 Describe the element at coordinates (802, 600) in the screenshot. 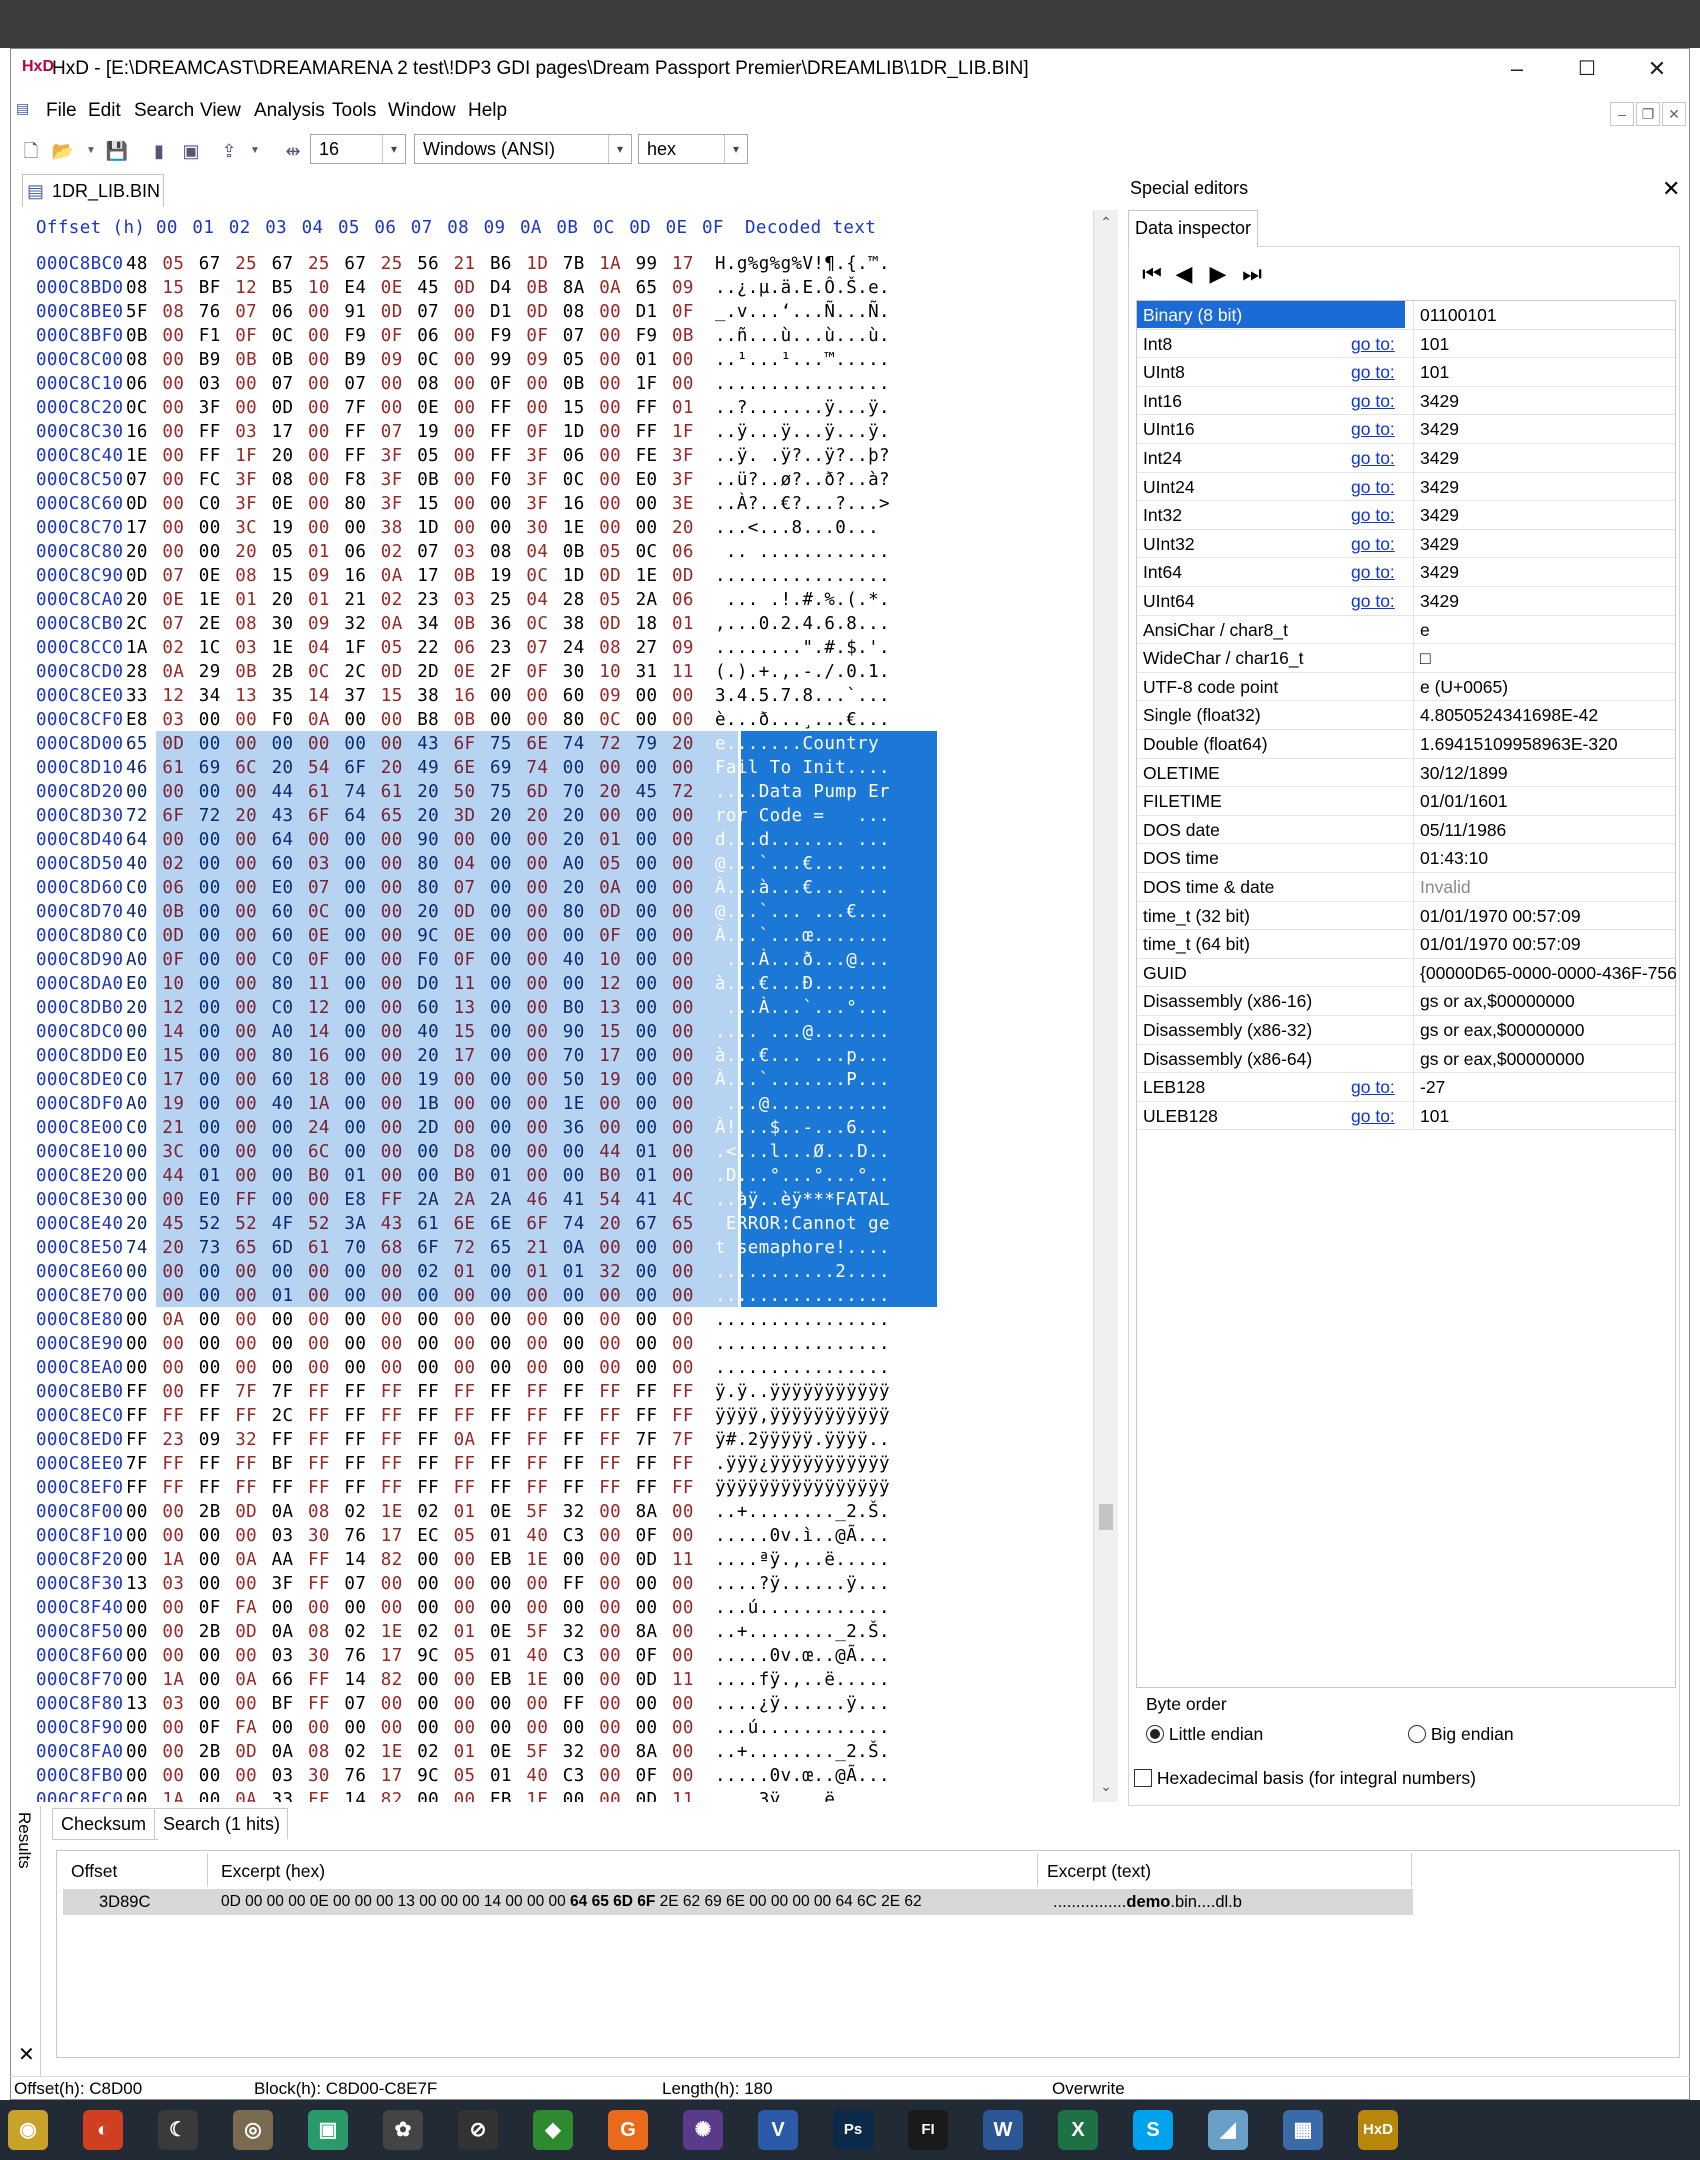

I see `decoded-text: ... .!.#.%.(.*.` at that location.